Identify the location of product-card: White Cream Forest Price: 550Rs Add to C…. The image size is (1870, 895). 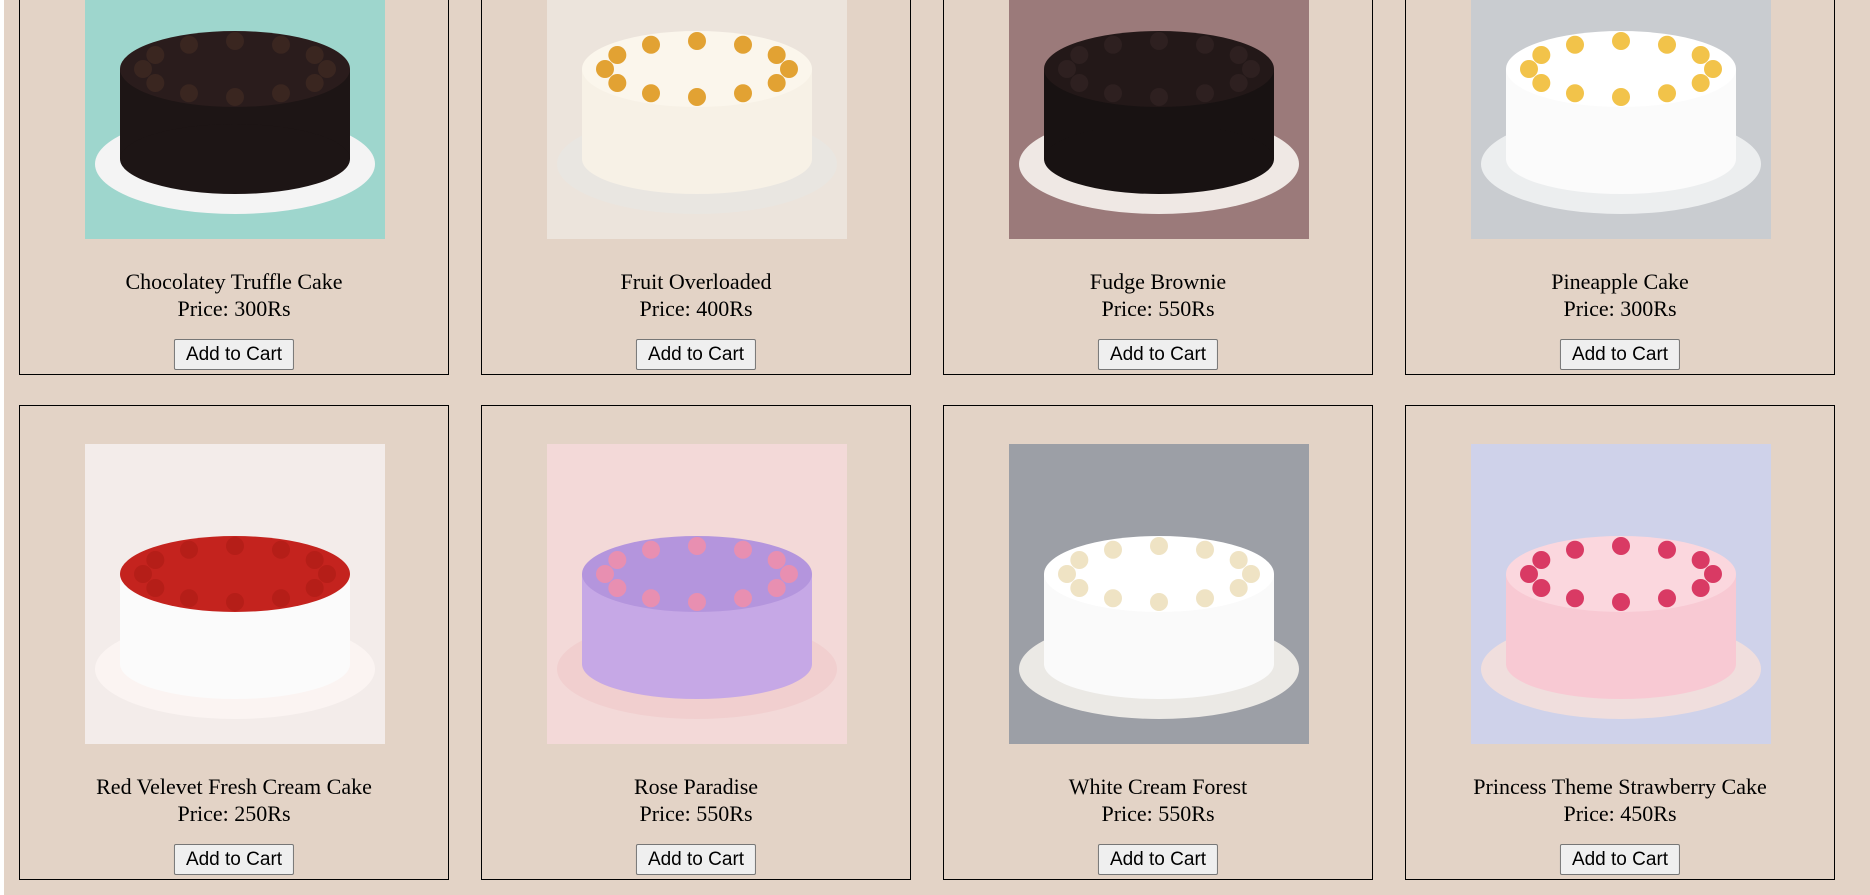
(1158, 642).